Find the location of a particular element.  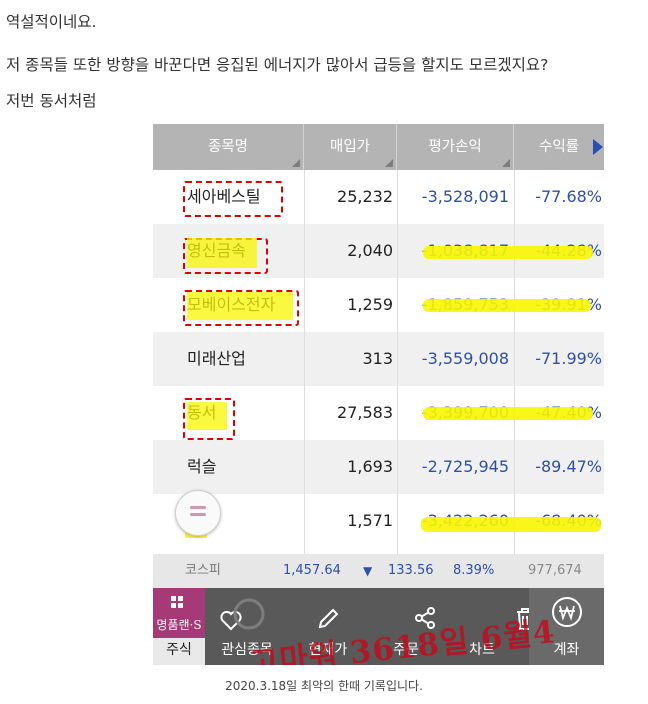

buy-price: 313 is located at coordinates (377, 358).